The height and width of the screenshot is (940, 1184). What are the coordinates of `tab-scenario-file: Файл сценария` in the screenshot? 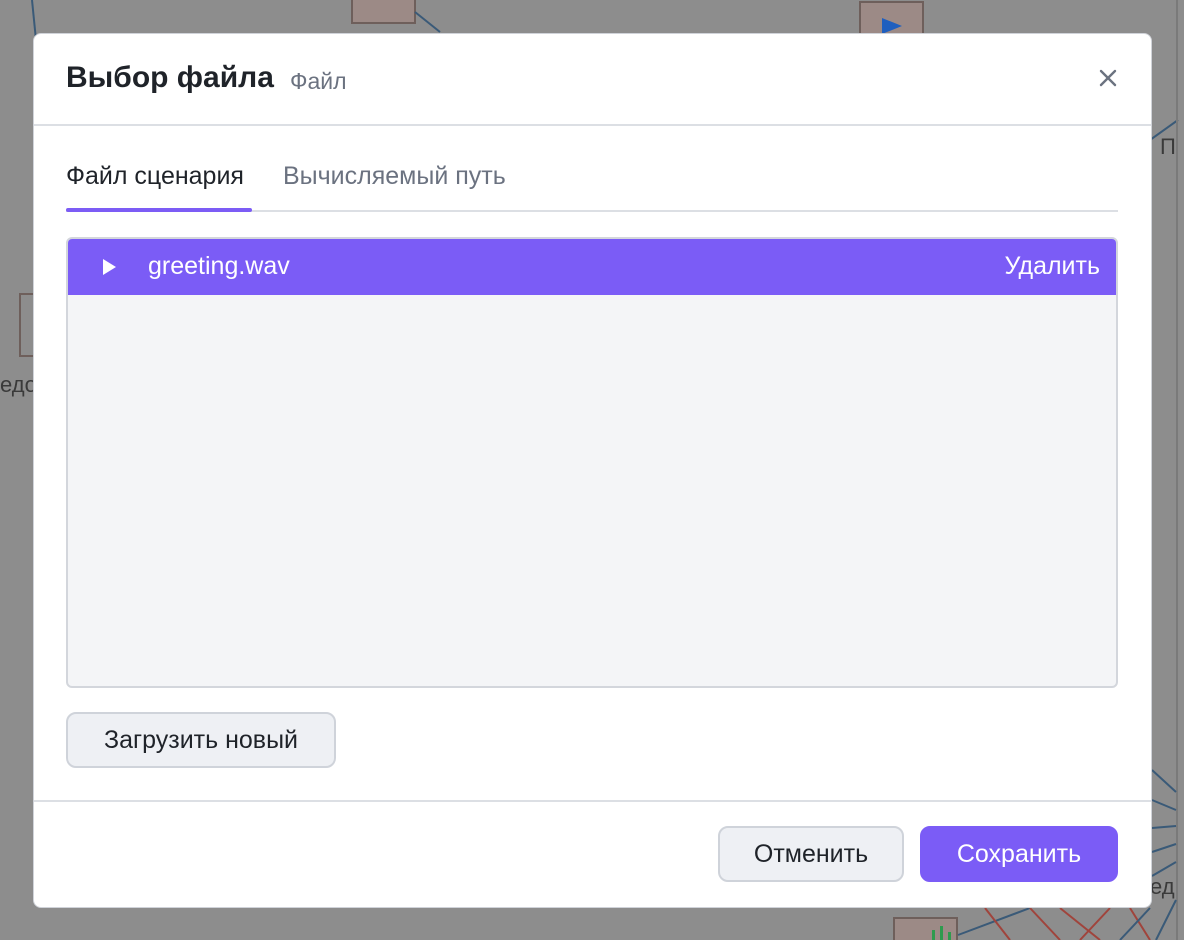 It's located at (155, 176).